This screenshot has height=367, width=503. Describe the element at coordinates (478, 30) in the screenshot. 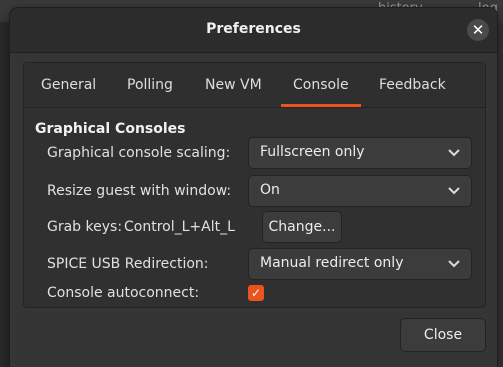

I see `close-icon: ✕` at that location.